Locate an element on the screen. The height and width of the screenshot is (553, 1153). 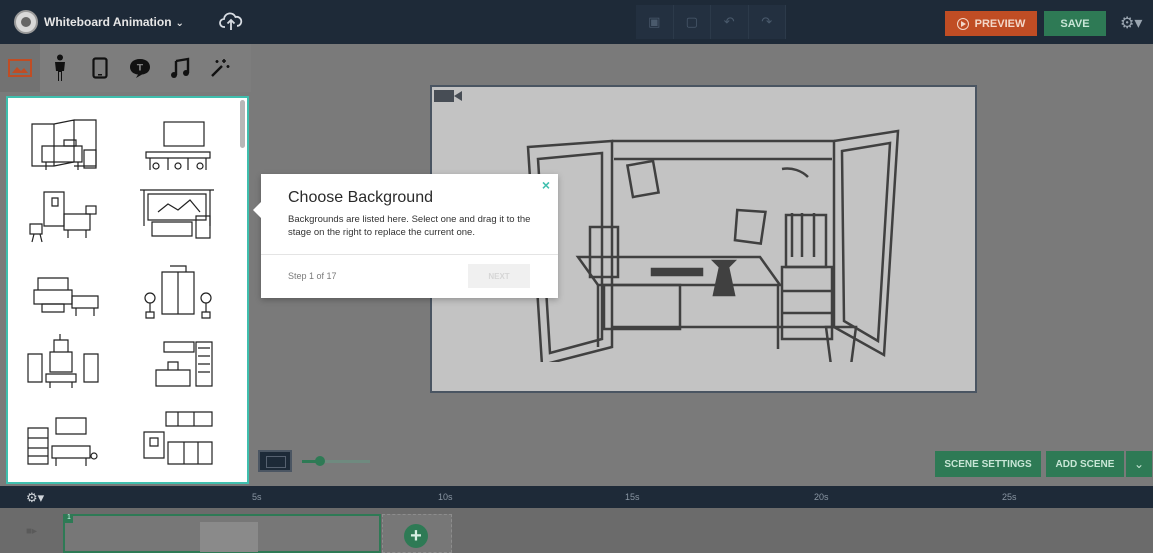
tick-label: 15s is located at coordinates (632, 497).